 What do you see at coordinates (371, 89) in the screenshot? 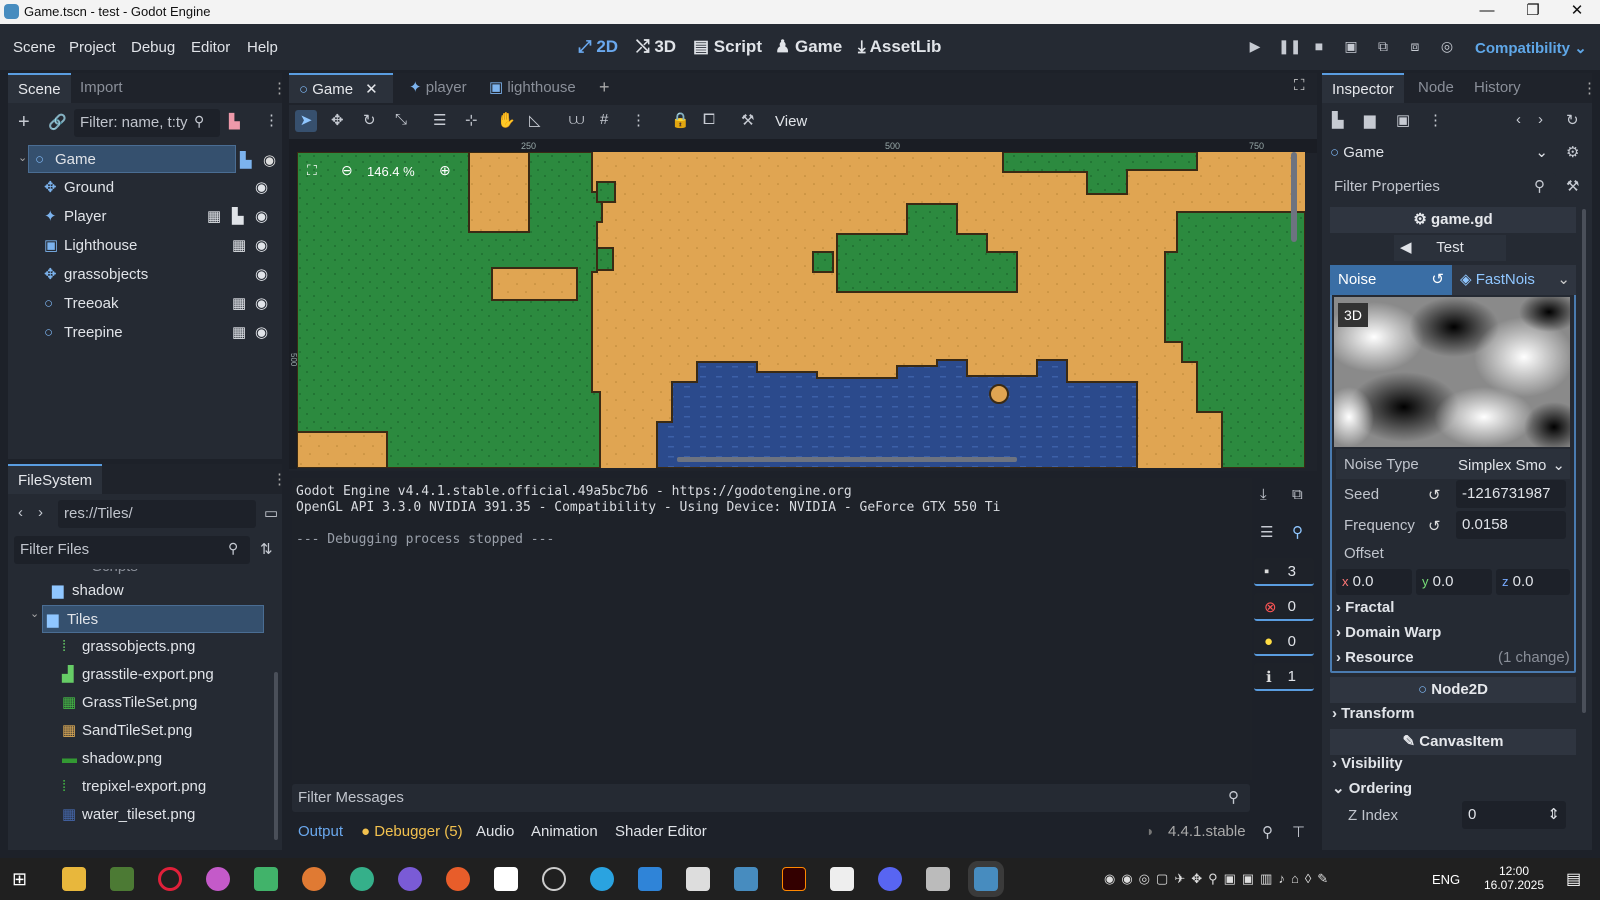
I see `close-tab-icon: ✕` at bounding box center [371, 89].